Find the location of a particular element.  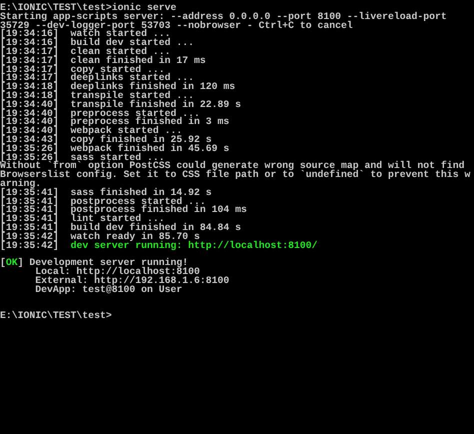

terminal-line: Browserslist config. Set it to CSS file path or to `undefined` to prevent this w is located at coordinates (235, 175).